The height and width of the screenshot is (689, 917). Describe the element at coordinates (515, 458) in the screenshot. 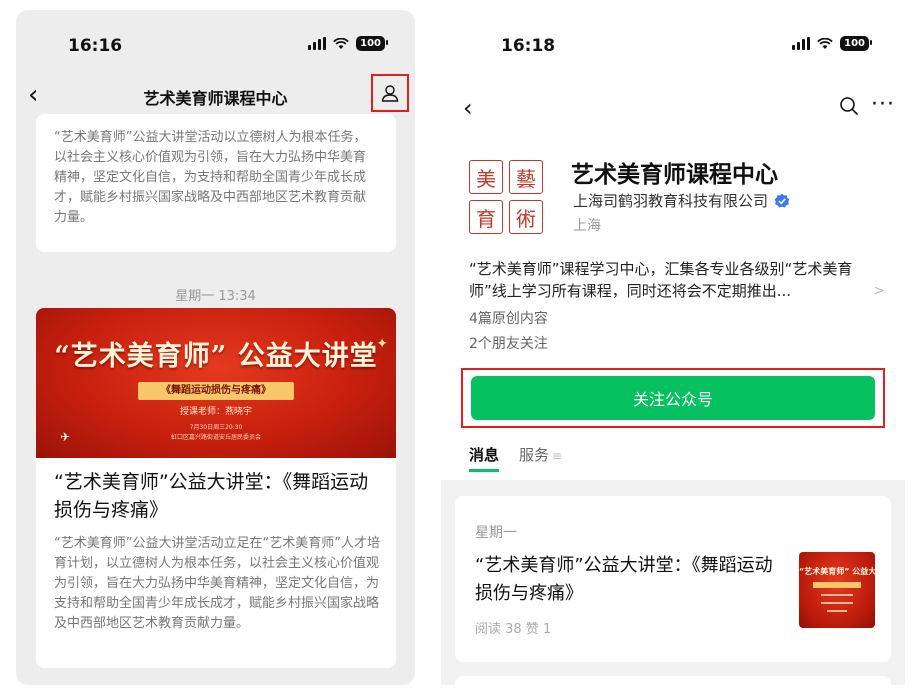

I see `tab-bar: 消息 服务 ≡` at that location.